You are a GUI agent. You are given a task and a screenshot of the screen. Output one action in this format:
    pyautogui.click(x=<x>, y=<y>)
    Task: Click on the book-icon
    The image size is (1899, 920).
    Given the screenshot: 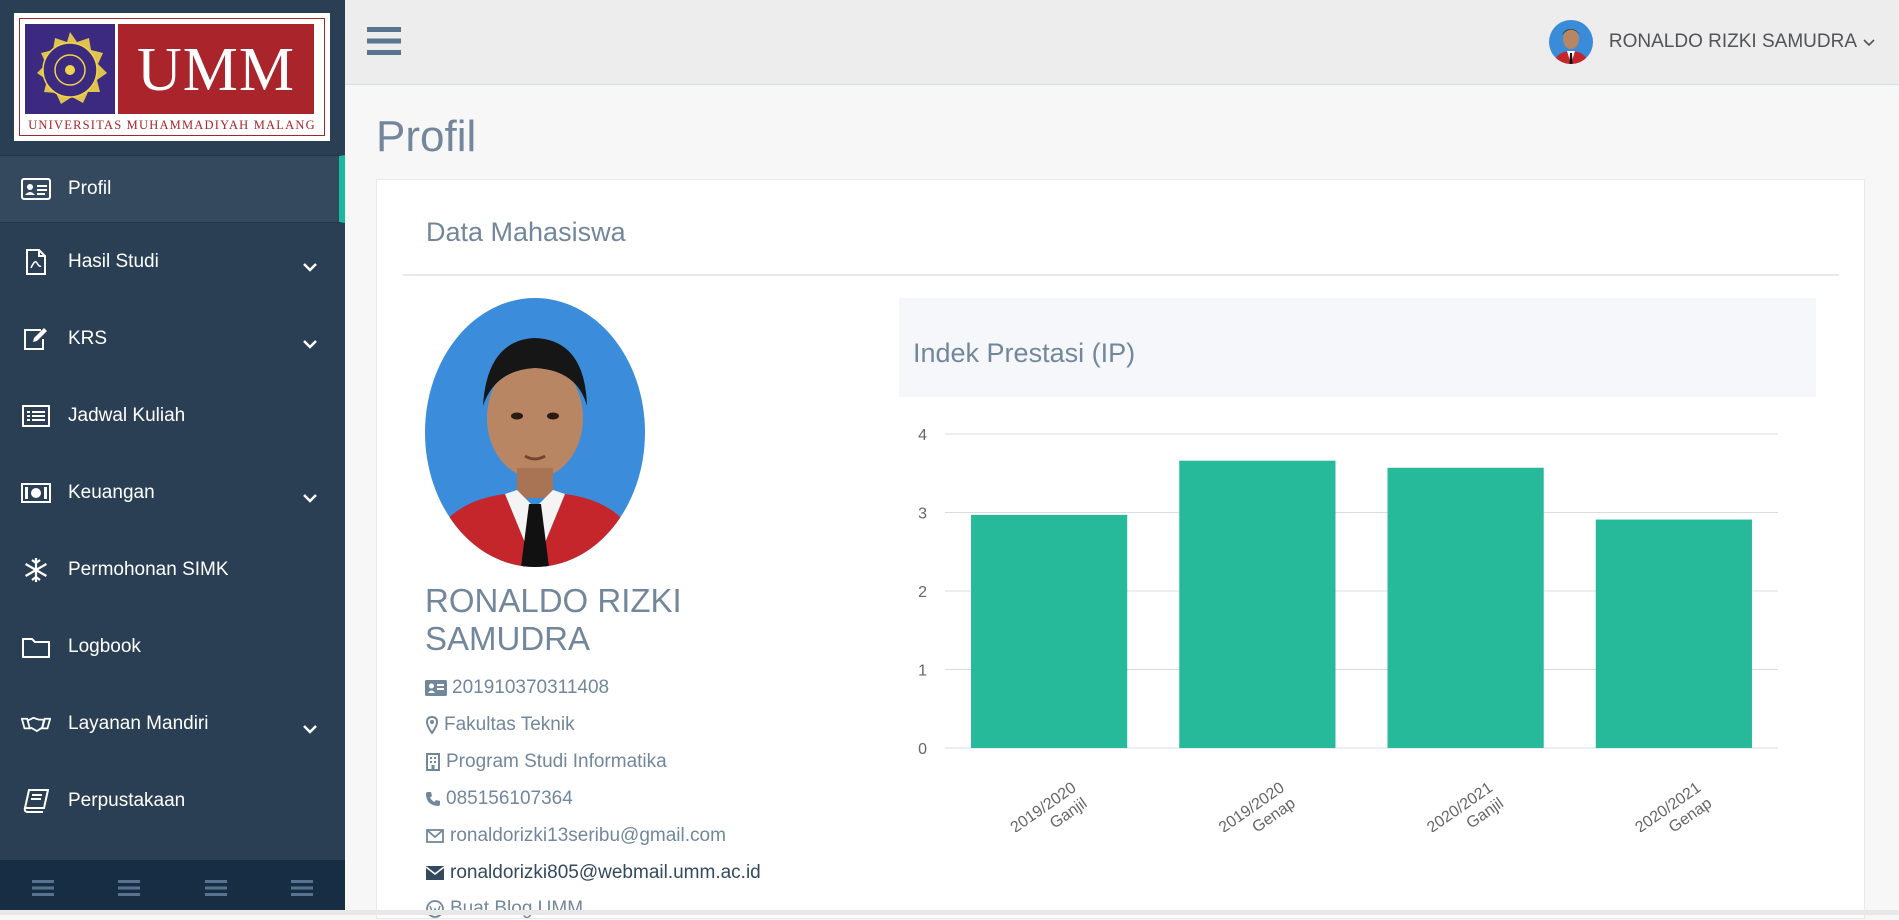 What is the action you would take?
    pyautogui.click(x=36, y=800)
    